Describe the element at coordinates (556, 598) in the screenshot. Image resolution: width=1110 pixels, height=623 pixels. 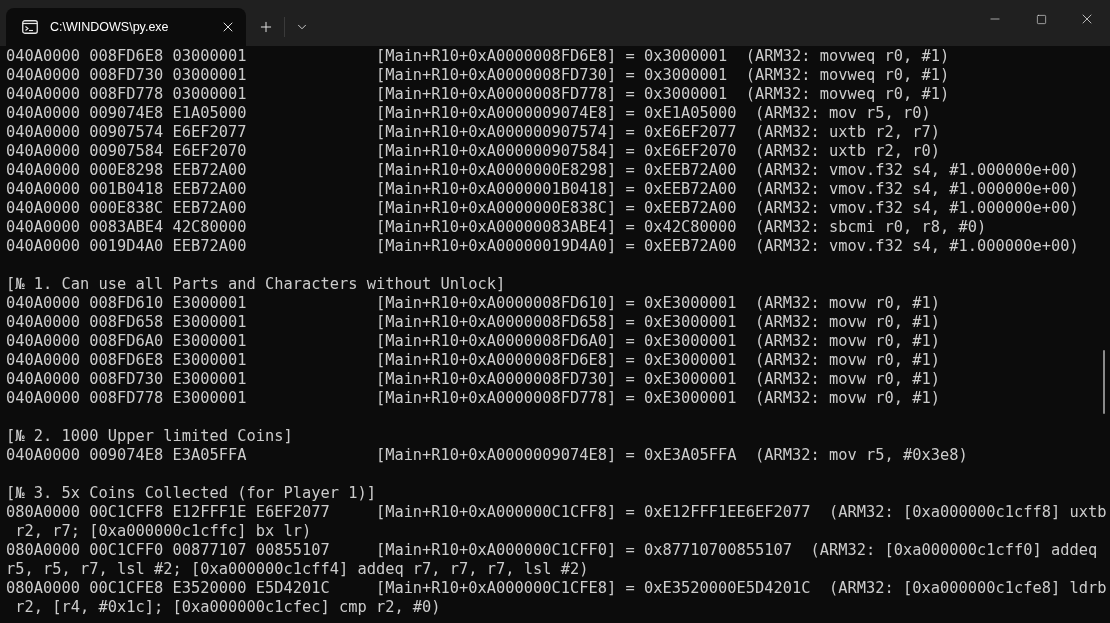
I see `console-line: 080A0000 00C1CFE8 E3520000 E5D4201C [Main+R10+0xA000000C1CFE8] = 0xE3520000E5D4201C (ARM32: [0xa000000c1cfe8] ldrb r2, [r4, #0x1c]; [0xa000000c1cfec] cmp r2, #0)` at that location.